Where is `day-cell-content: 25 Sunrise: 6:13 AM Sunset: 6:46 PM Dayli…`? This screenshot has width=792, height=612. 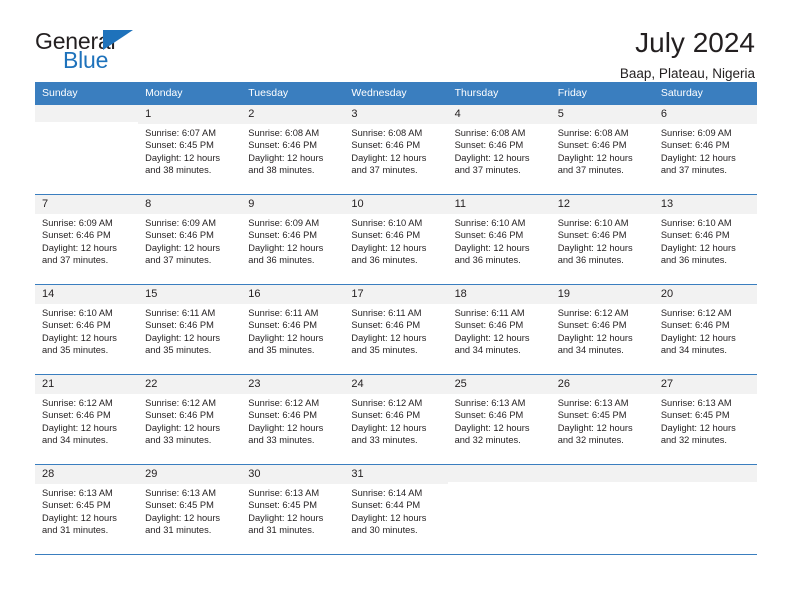
day-cell-content: 25 Sunrise: 6:13 AM Sunset: 6:46 PM Dayli… is located at coordinates (499, 419).